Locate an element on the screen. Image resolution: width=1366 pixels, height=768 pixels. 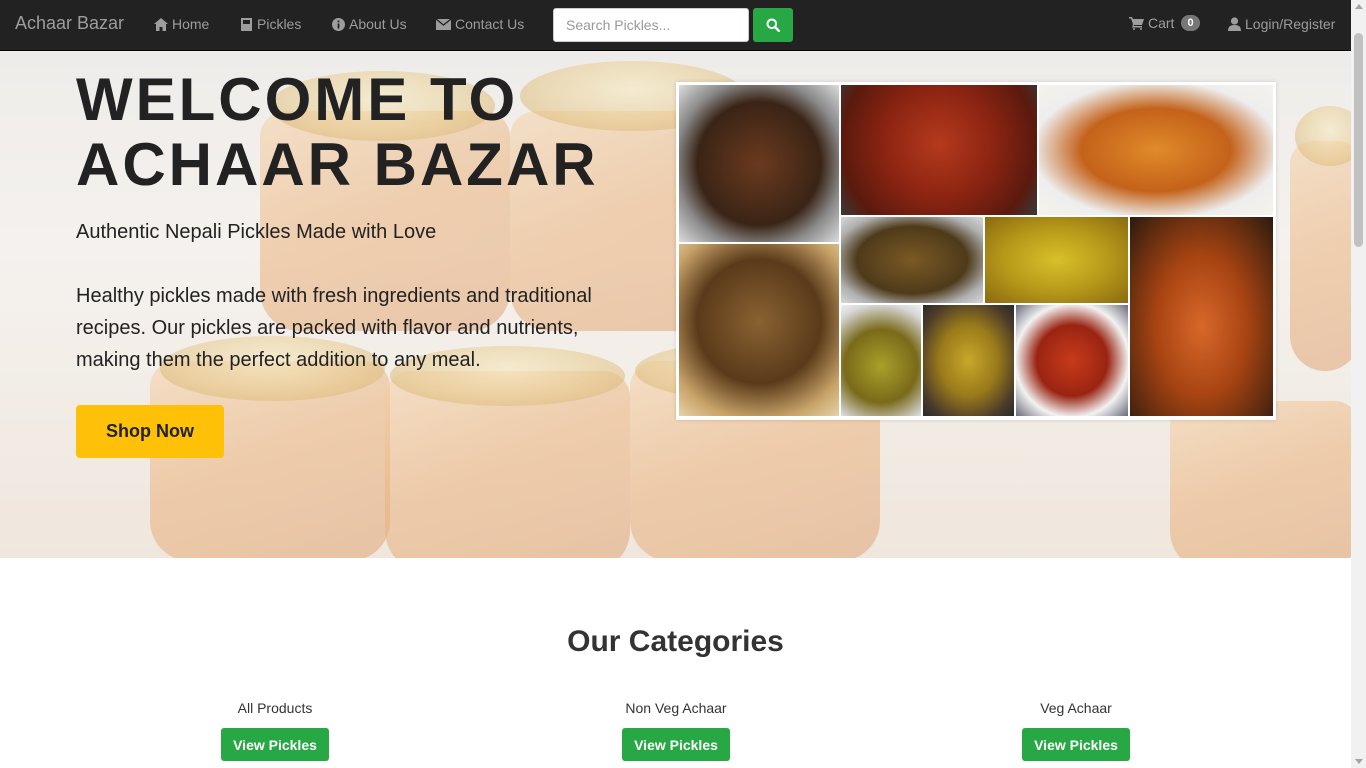
nav-about: About Us is located at coordinates (369, 24).